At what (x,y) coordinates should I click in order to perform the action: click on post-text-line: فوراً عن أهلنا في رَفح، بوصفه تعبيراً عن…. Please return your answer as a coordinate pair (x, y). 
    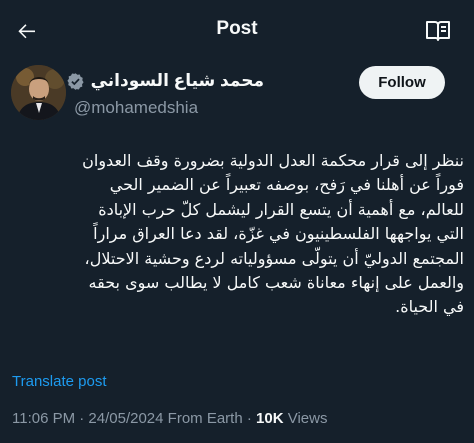
    Looking at the image, I should click on (286, 185).